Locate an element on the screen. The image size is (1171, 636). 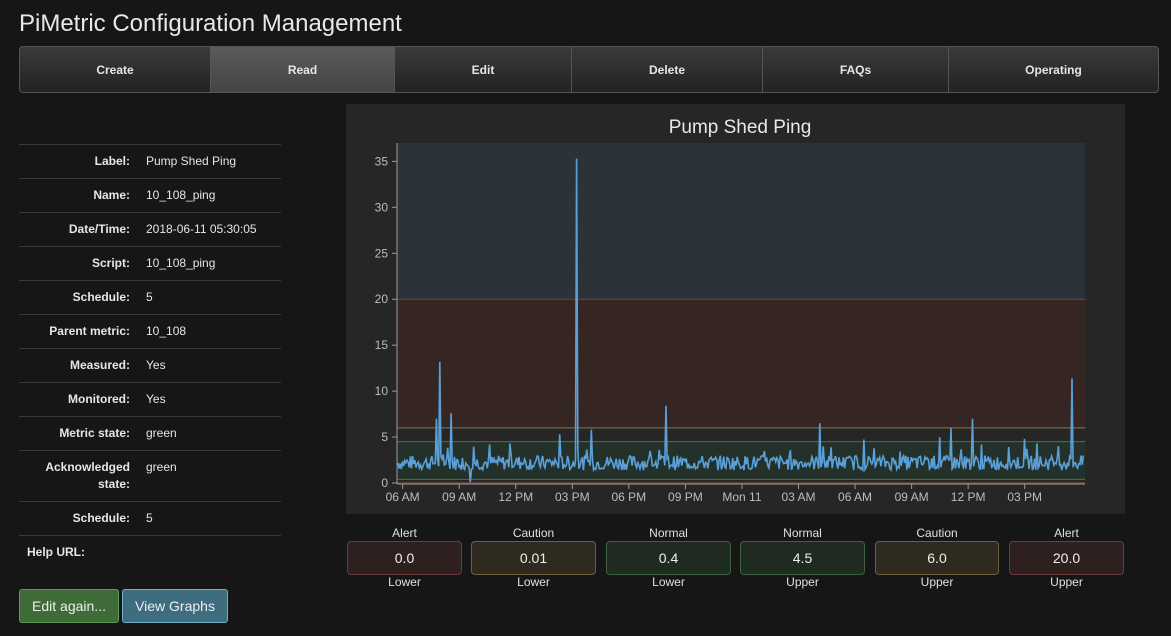
detail-label: Measured: is located at coordinates (99, 365).